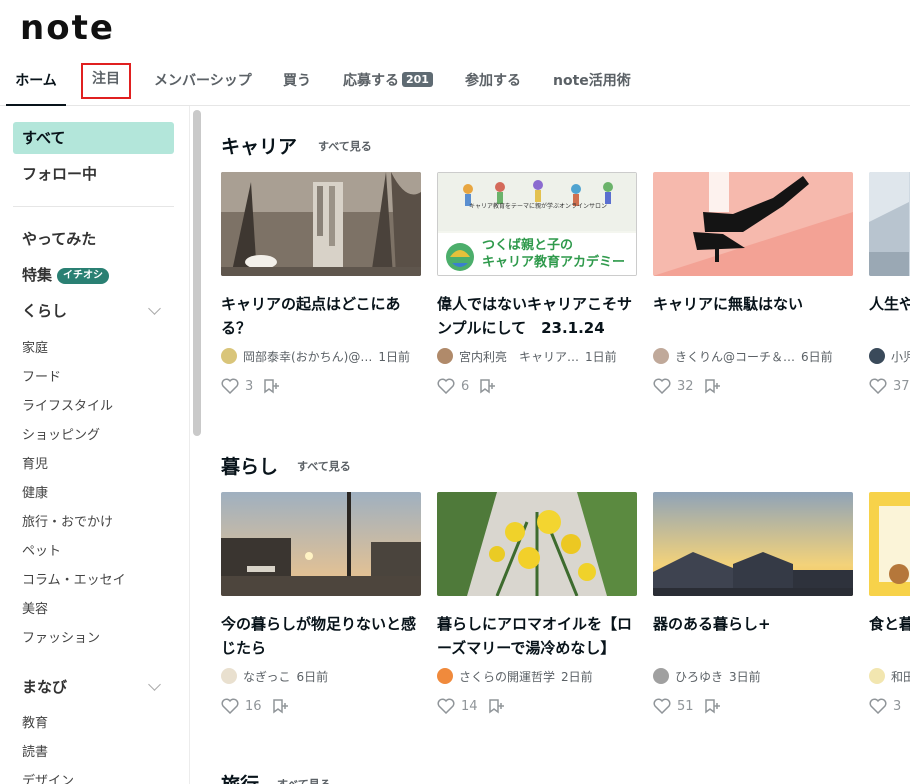 The height and width of the screenshot is (784, 910). I want to click on article-stats: 14, so click(471, 708).